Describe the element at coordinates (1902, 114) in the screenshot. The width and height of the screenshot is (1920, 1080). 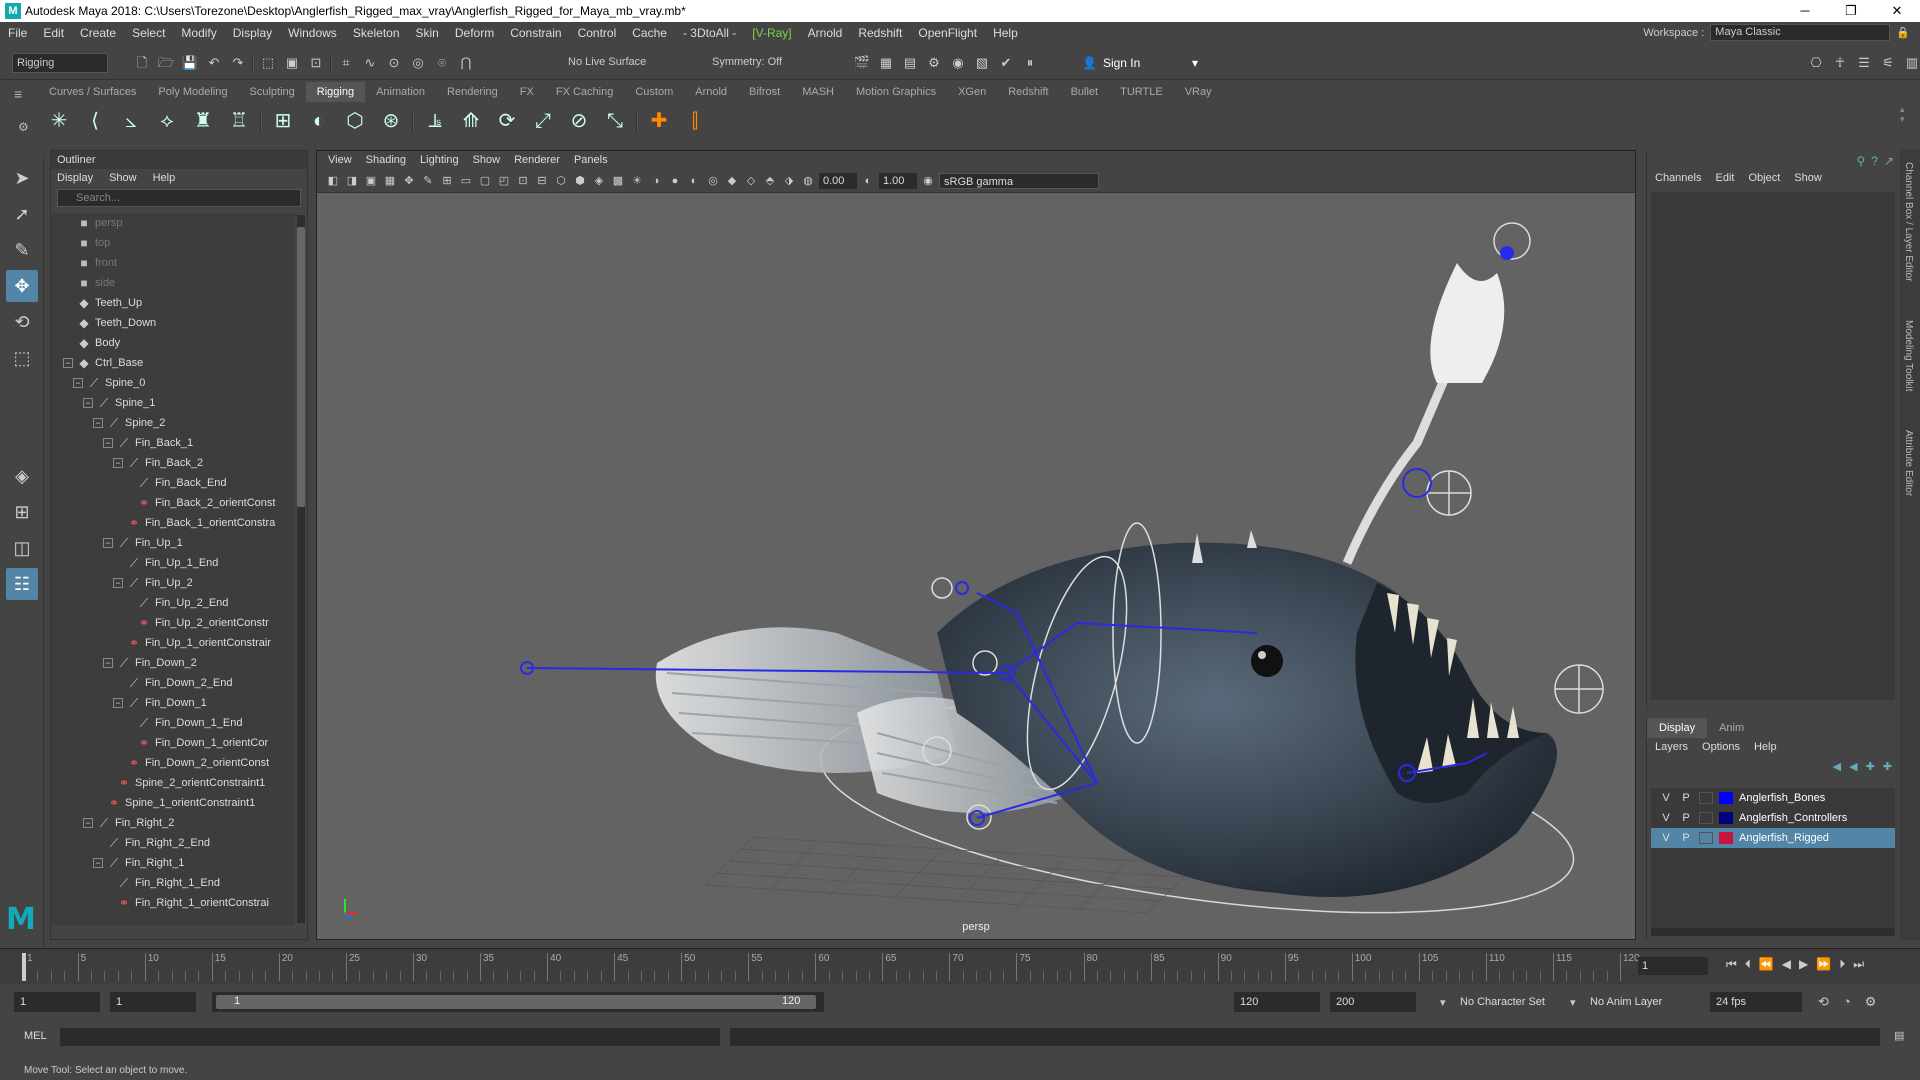
I see `shelf-scroll-icon: ▴ ▾` at that location.